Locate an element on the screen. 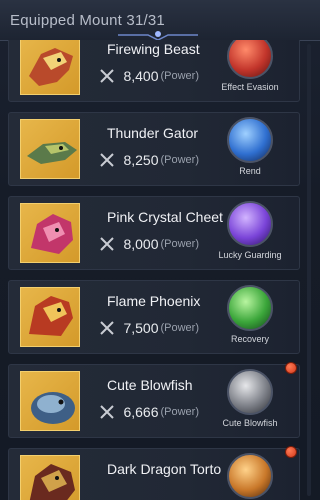  mount-skill: Effect Evasion is located at coordinates (250, 68).